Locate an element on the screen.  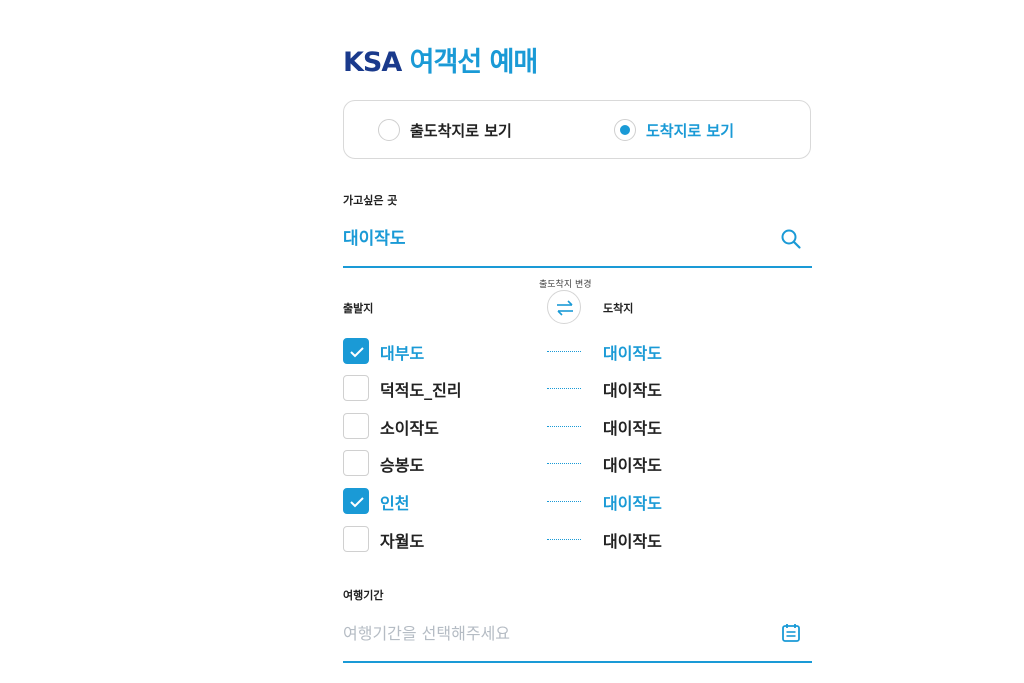
route-origin: 자월도 is located at coordinates (402, 541).